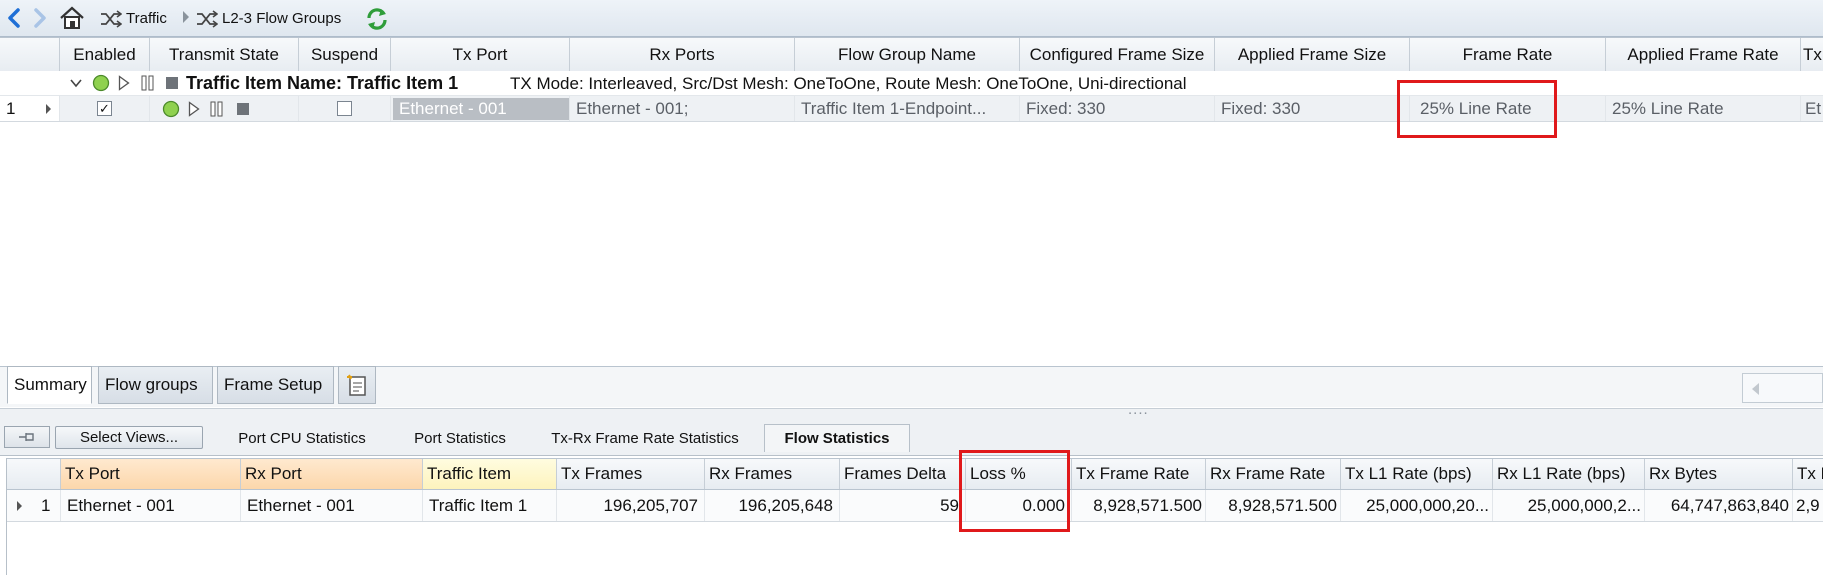 This screenshot has width=1823, height=575. Describe the element at coordinates (1719, 505) in the screenshot. I see `stats-rx-bytes-cell: 64,747,863,840` at that location.